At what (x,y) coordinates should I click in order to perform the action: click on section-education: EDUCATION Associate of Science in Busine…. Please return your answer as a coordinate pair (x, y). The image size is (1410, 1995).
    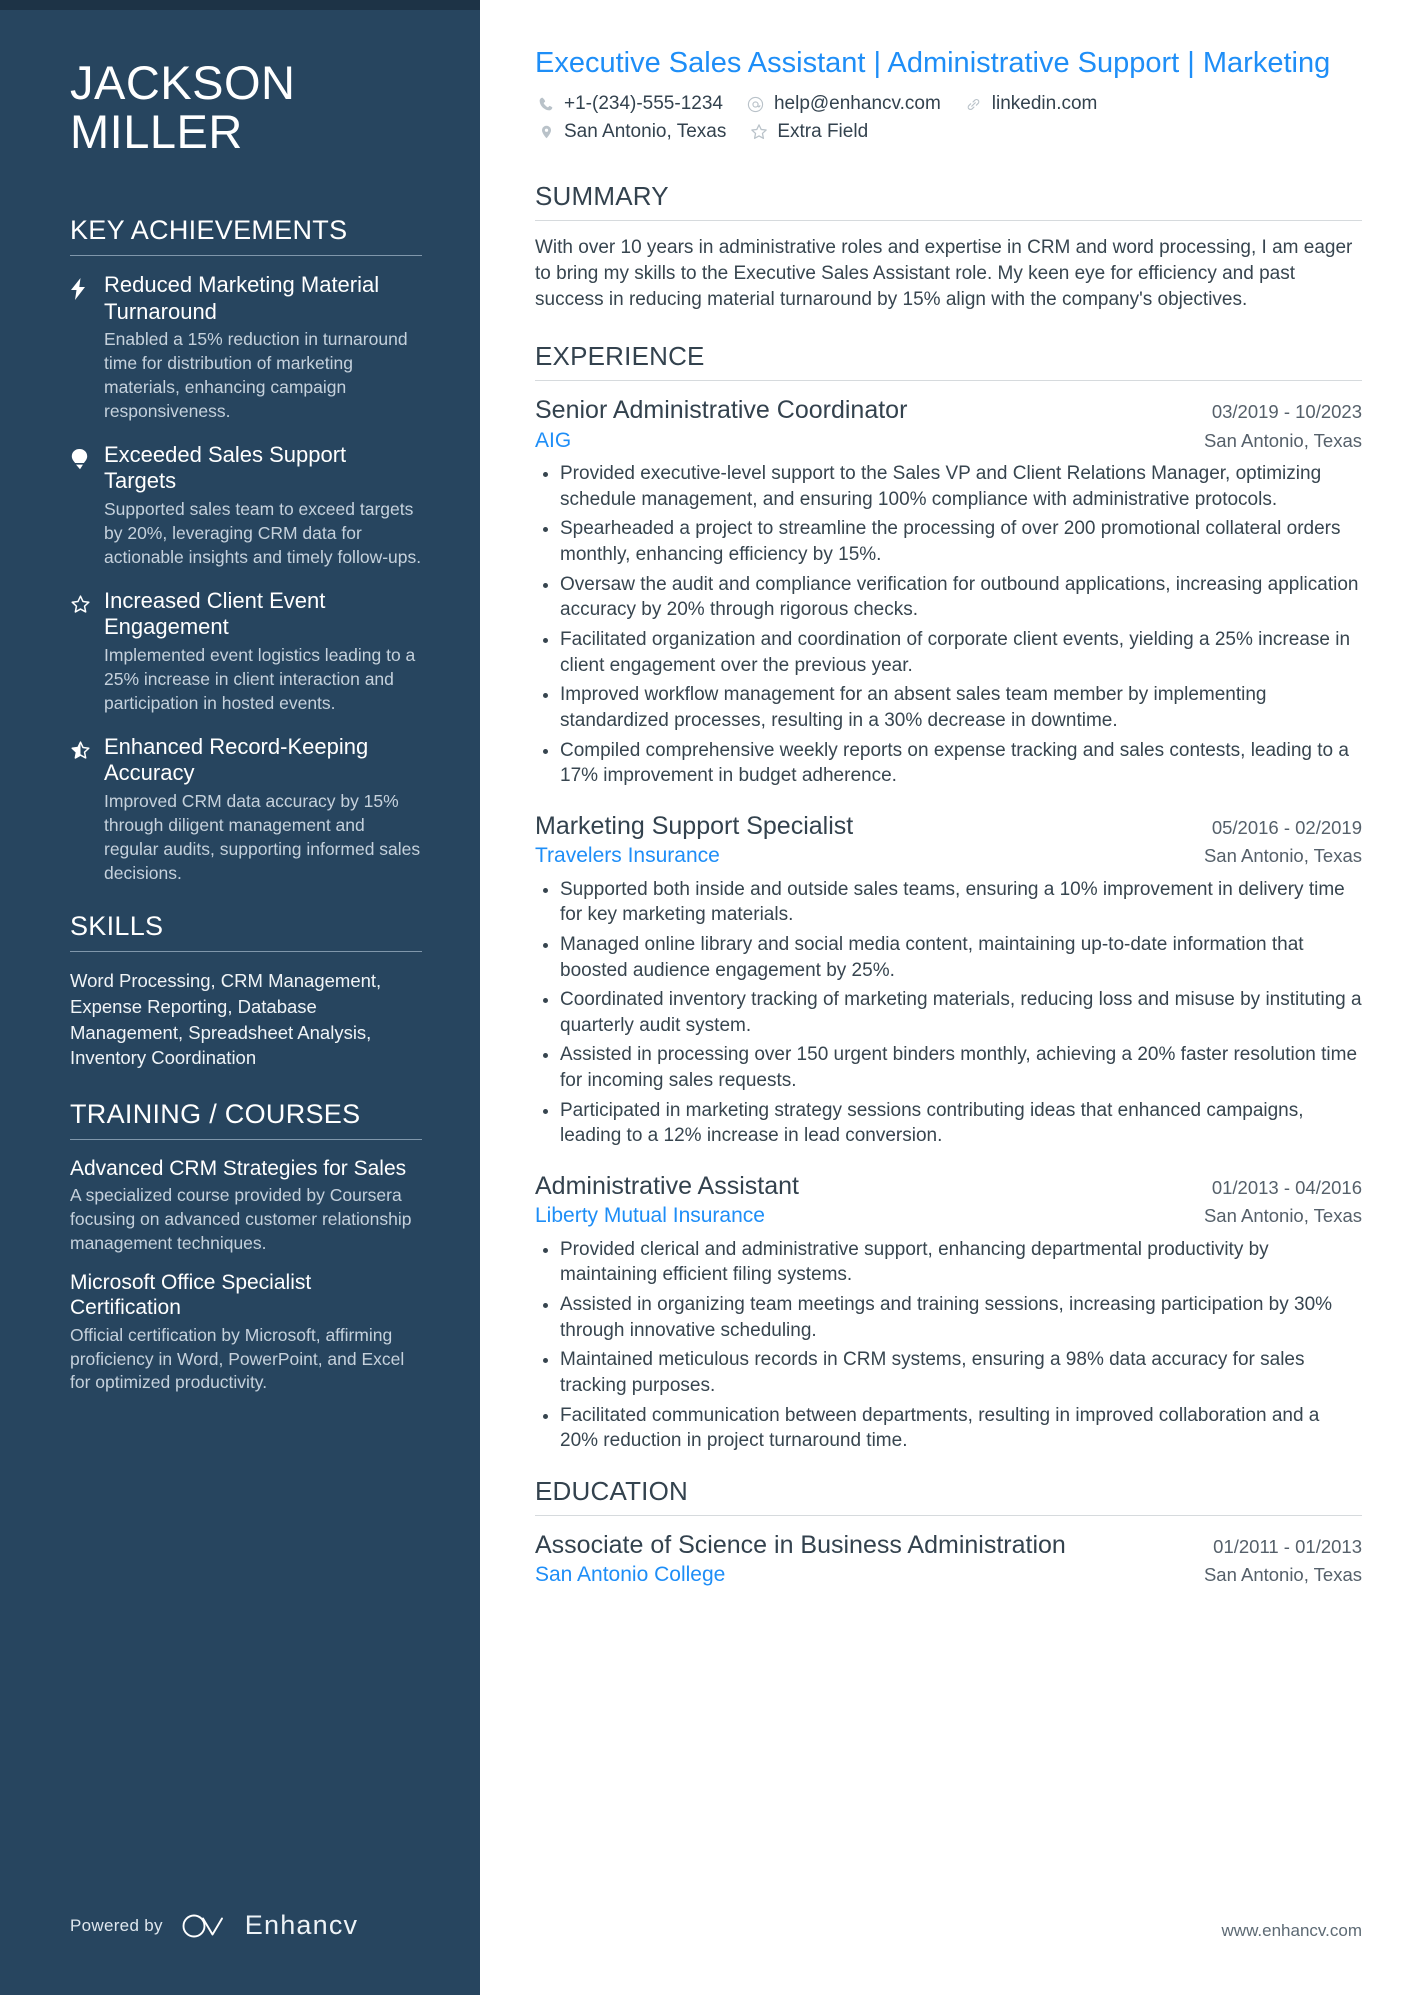
    Looking at the image, I should click on (948, 1532).